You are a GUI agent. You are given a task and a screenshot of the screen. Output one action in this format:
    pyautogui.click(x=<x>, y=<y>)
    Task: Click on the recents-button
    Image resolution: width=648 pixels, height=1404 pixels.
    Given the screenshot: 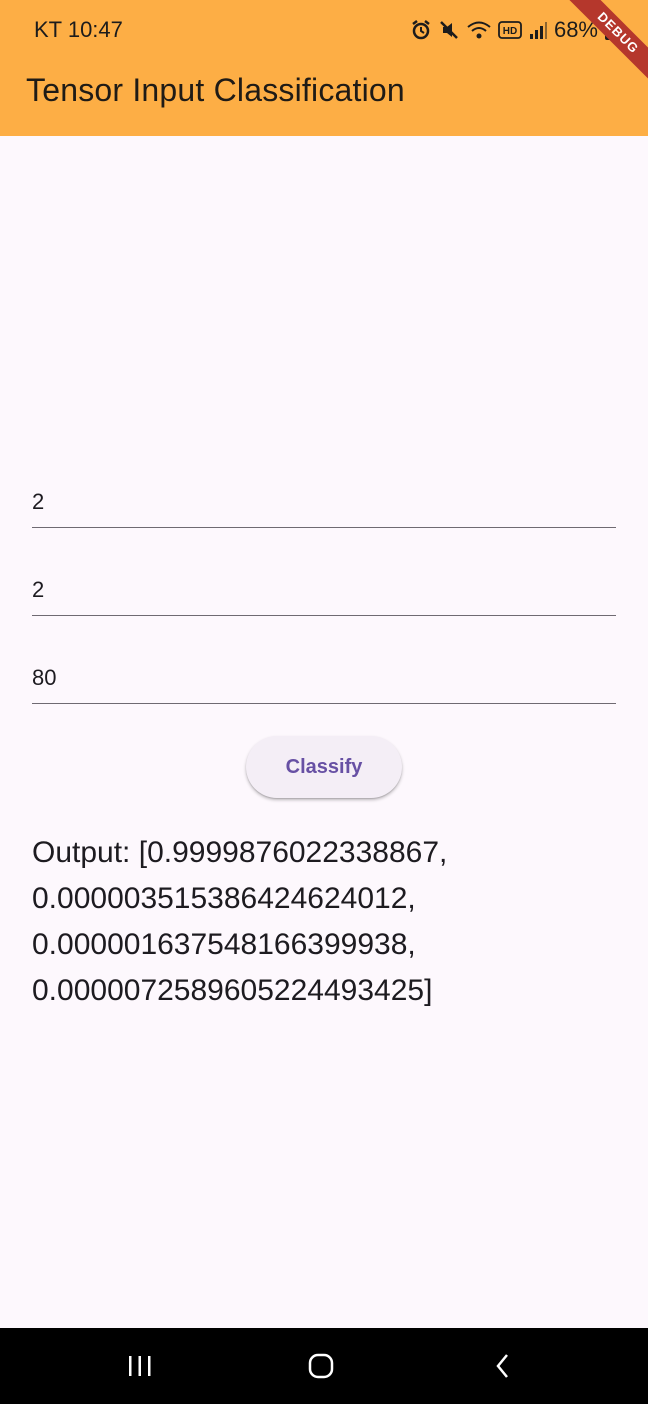 What is the action you would take?
    pyautogui.click(x=140, y=1366)
    